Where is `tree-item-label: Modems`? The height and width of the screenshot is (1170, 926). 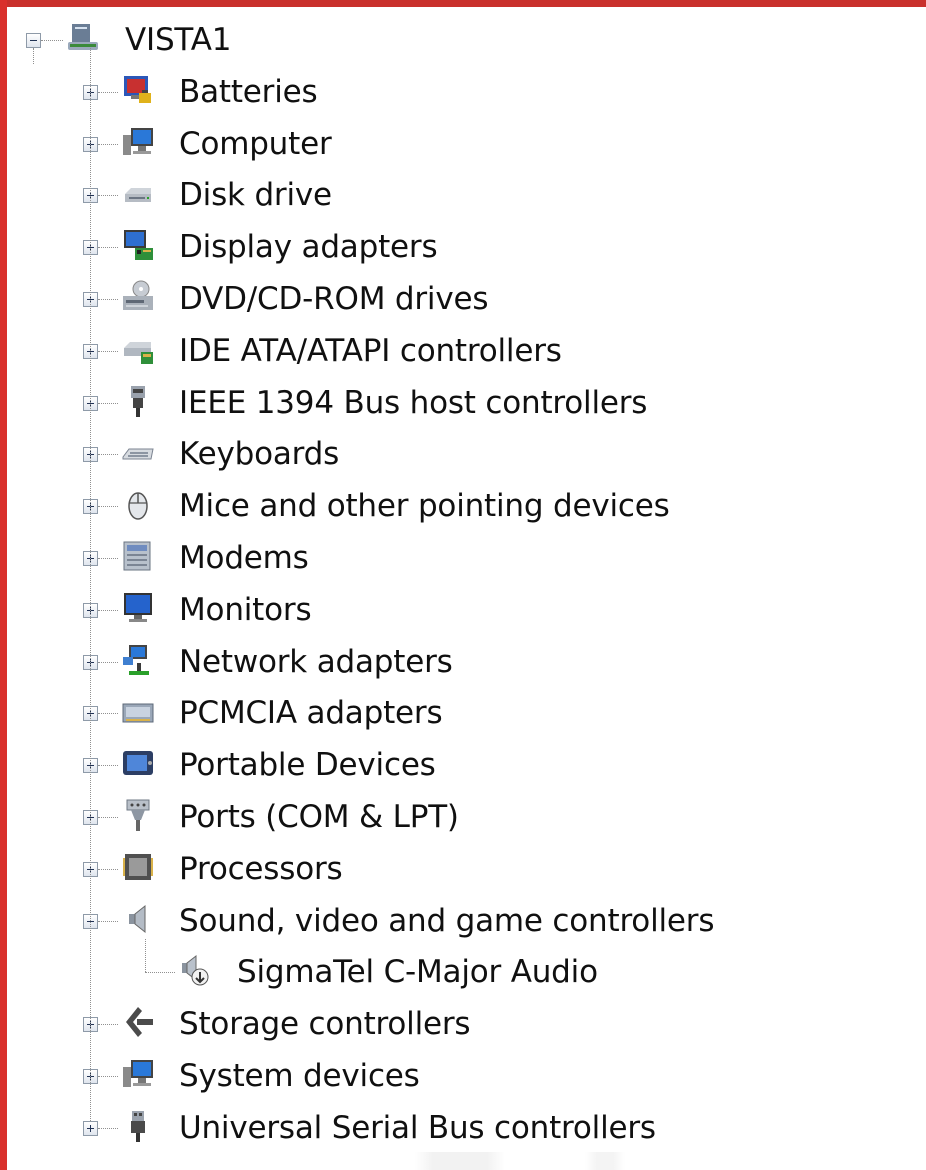 tree-item-label: Modems is located at coordinates (244, 558).